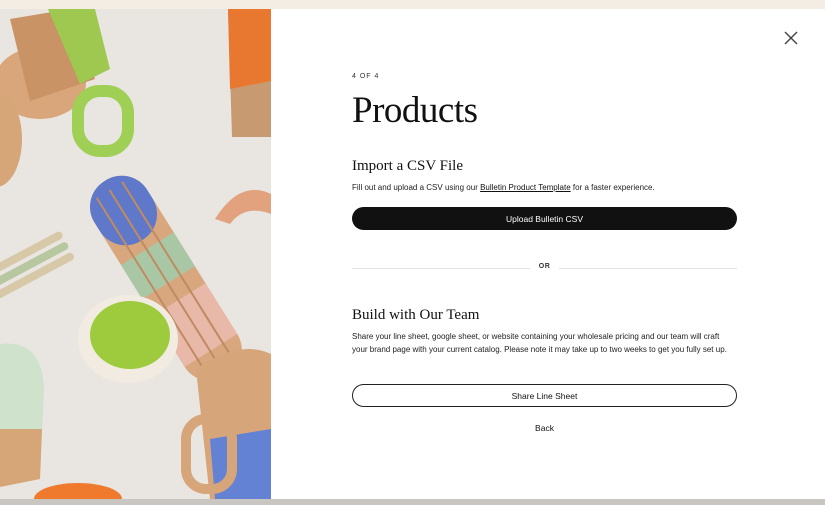 Image resolution: width=825 pixels, height=505 pixels. Describe the element at coordinates (648, 268) in the screenshot. I see `divider-line-right` at that location.